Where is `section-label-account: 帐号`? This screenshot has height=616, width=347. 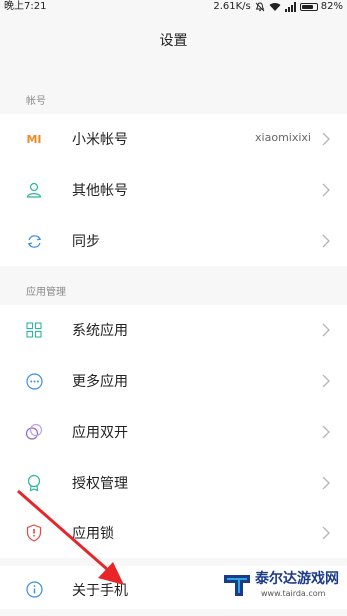 section-label-account: 帐号 is located at coordinates (36, 101).